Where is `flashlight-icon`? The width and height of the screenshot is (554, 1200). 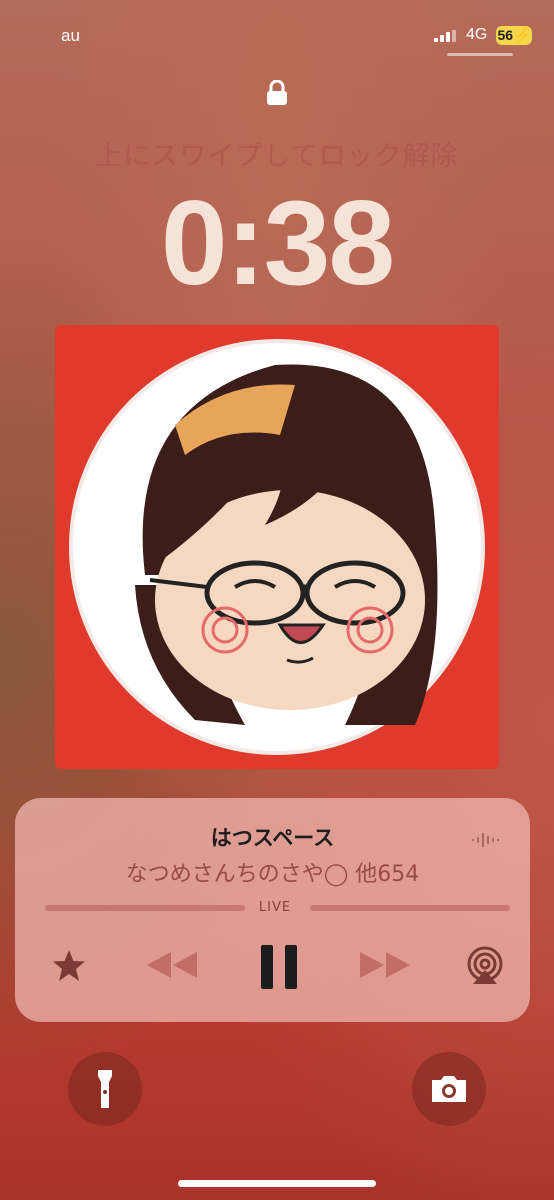 flashlight-icon is located at coordinates (105, 1089).